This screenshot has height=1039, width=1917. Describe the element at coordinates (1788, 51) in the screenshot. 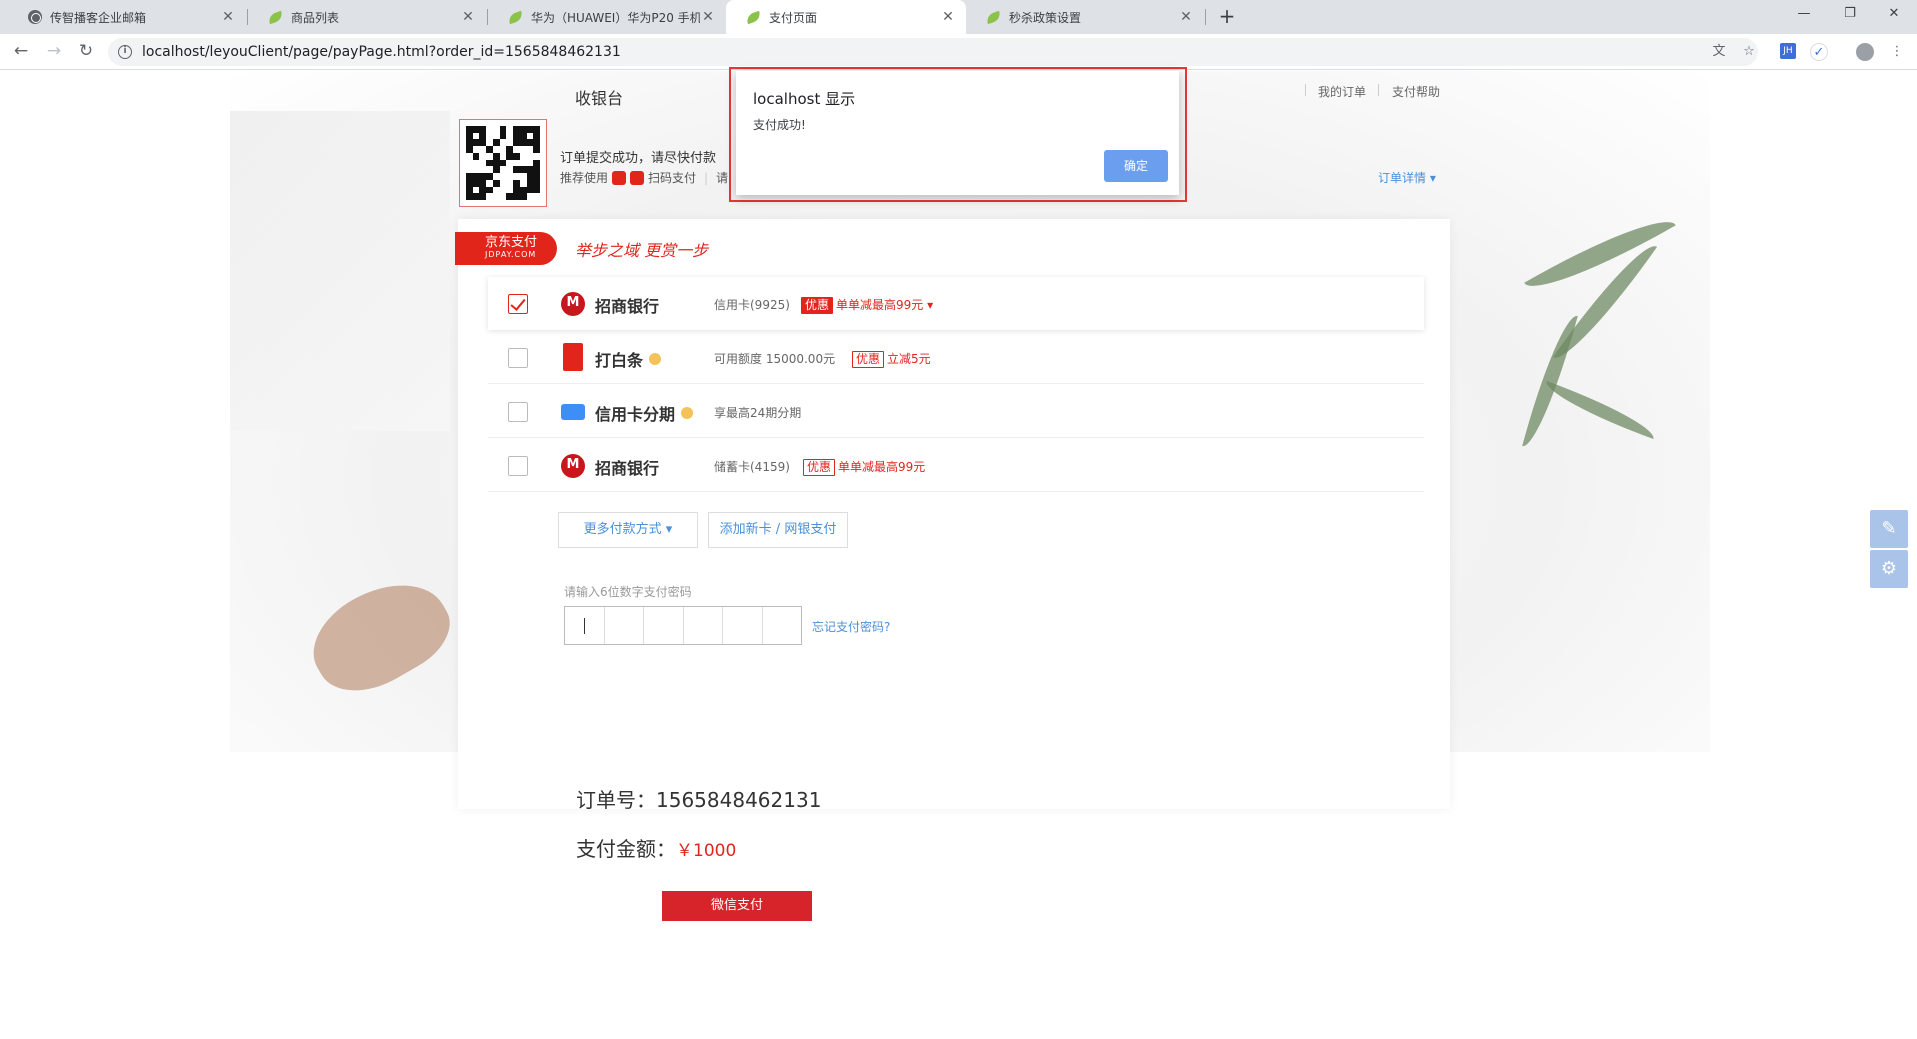

I see `extension-icon: JH` at that location.